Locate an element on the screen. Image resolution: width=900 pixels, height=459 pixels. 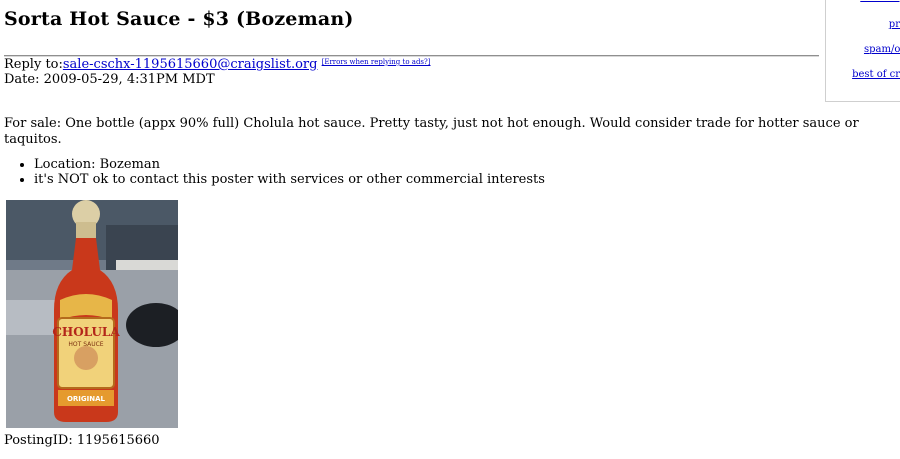
flag-prohibited-link: pro is located at coordinates (863, 24).